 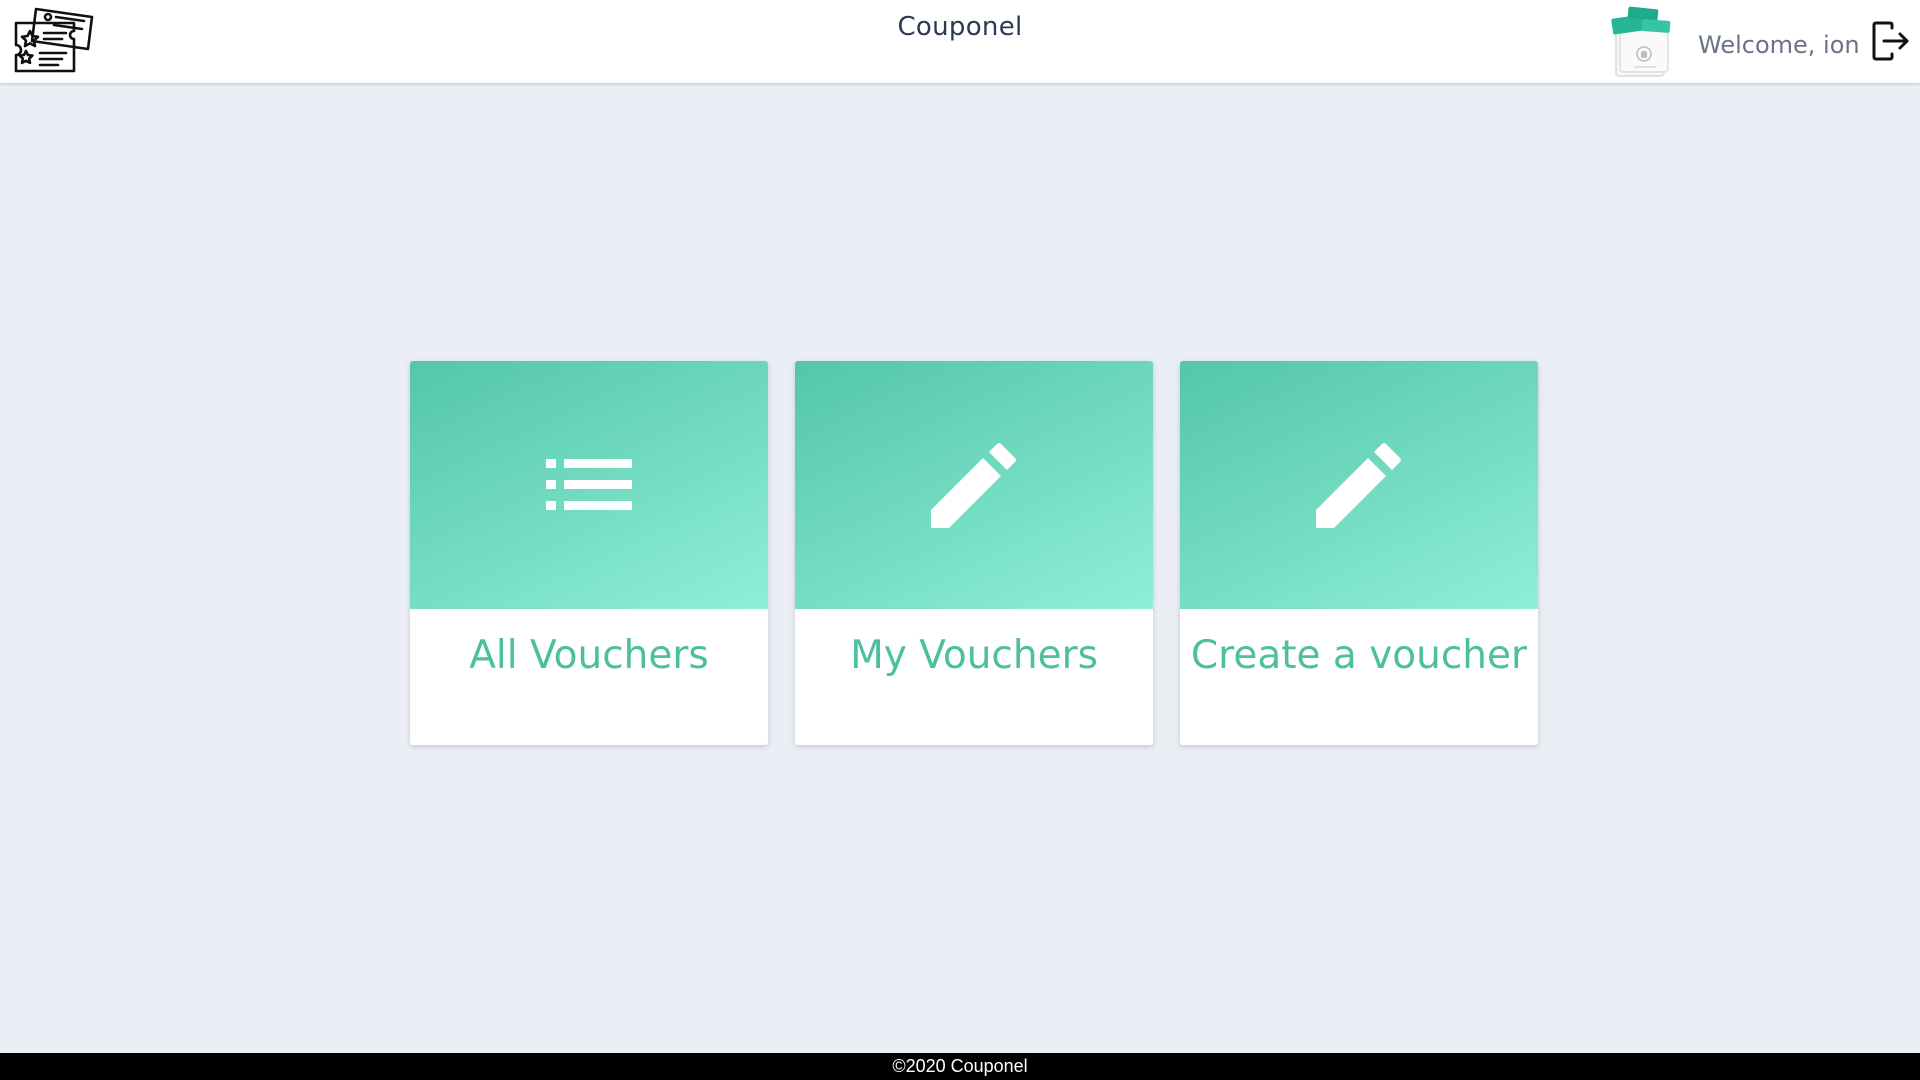 I want to click on footer: ©2020 Couponel, so click(x=960, y=1066).